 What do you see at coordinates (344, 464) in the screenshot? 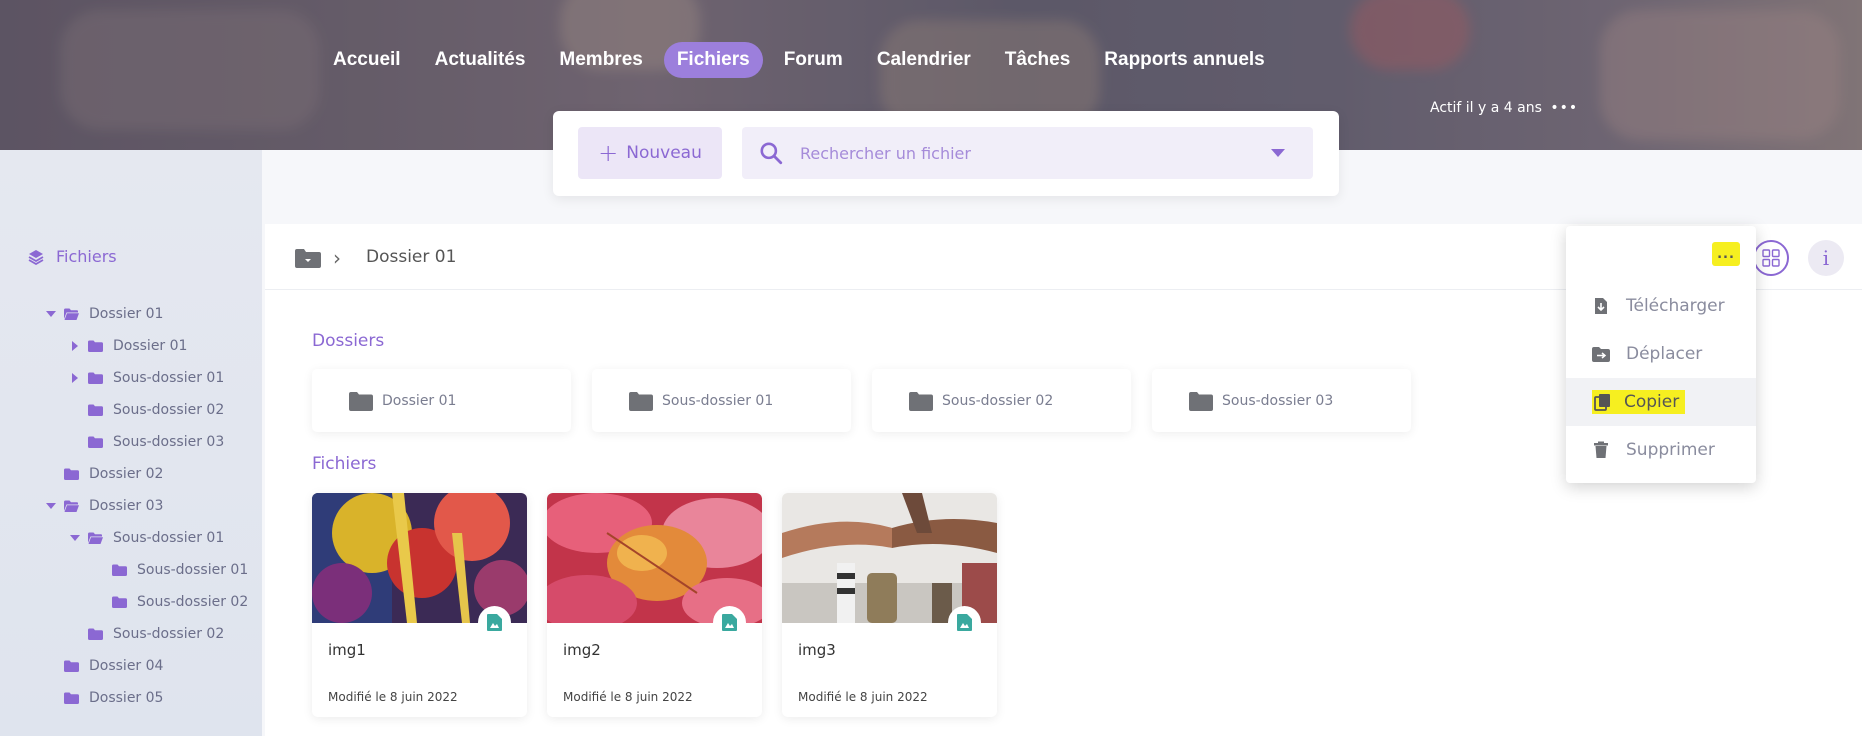
I see `files-section-title: Fichiers` at bounding box center [344, 464].